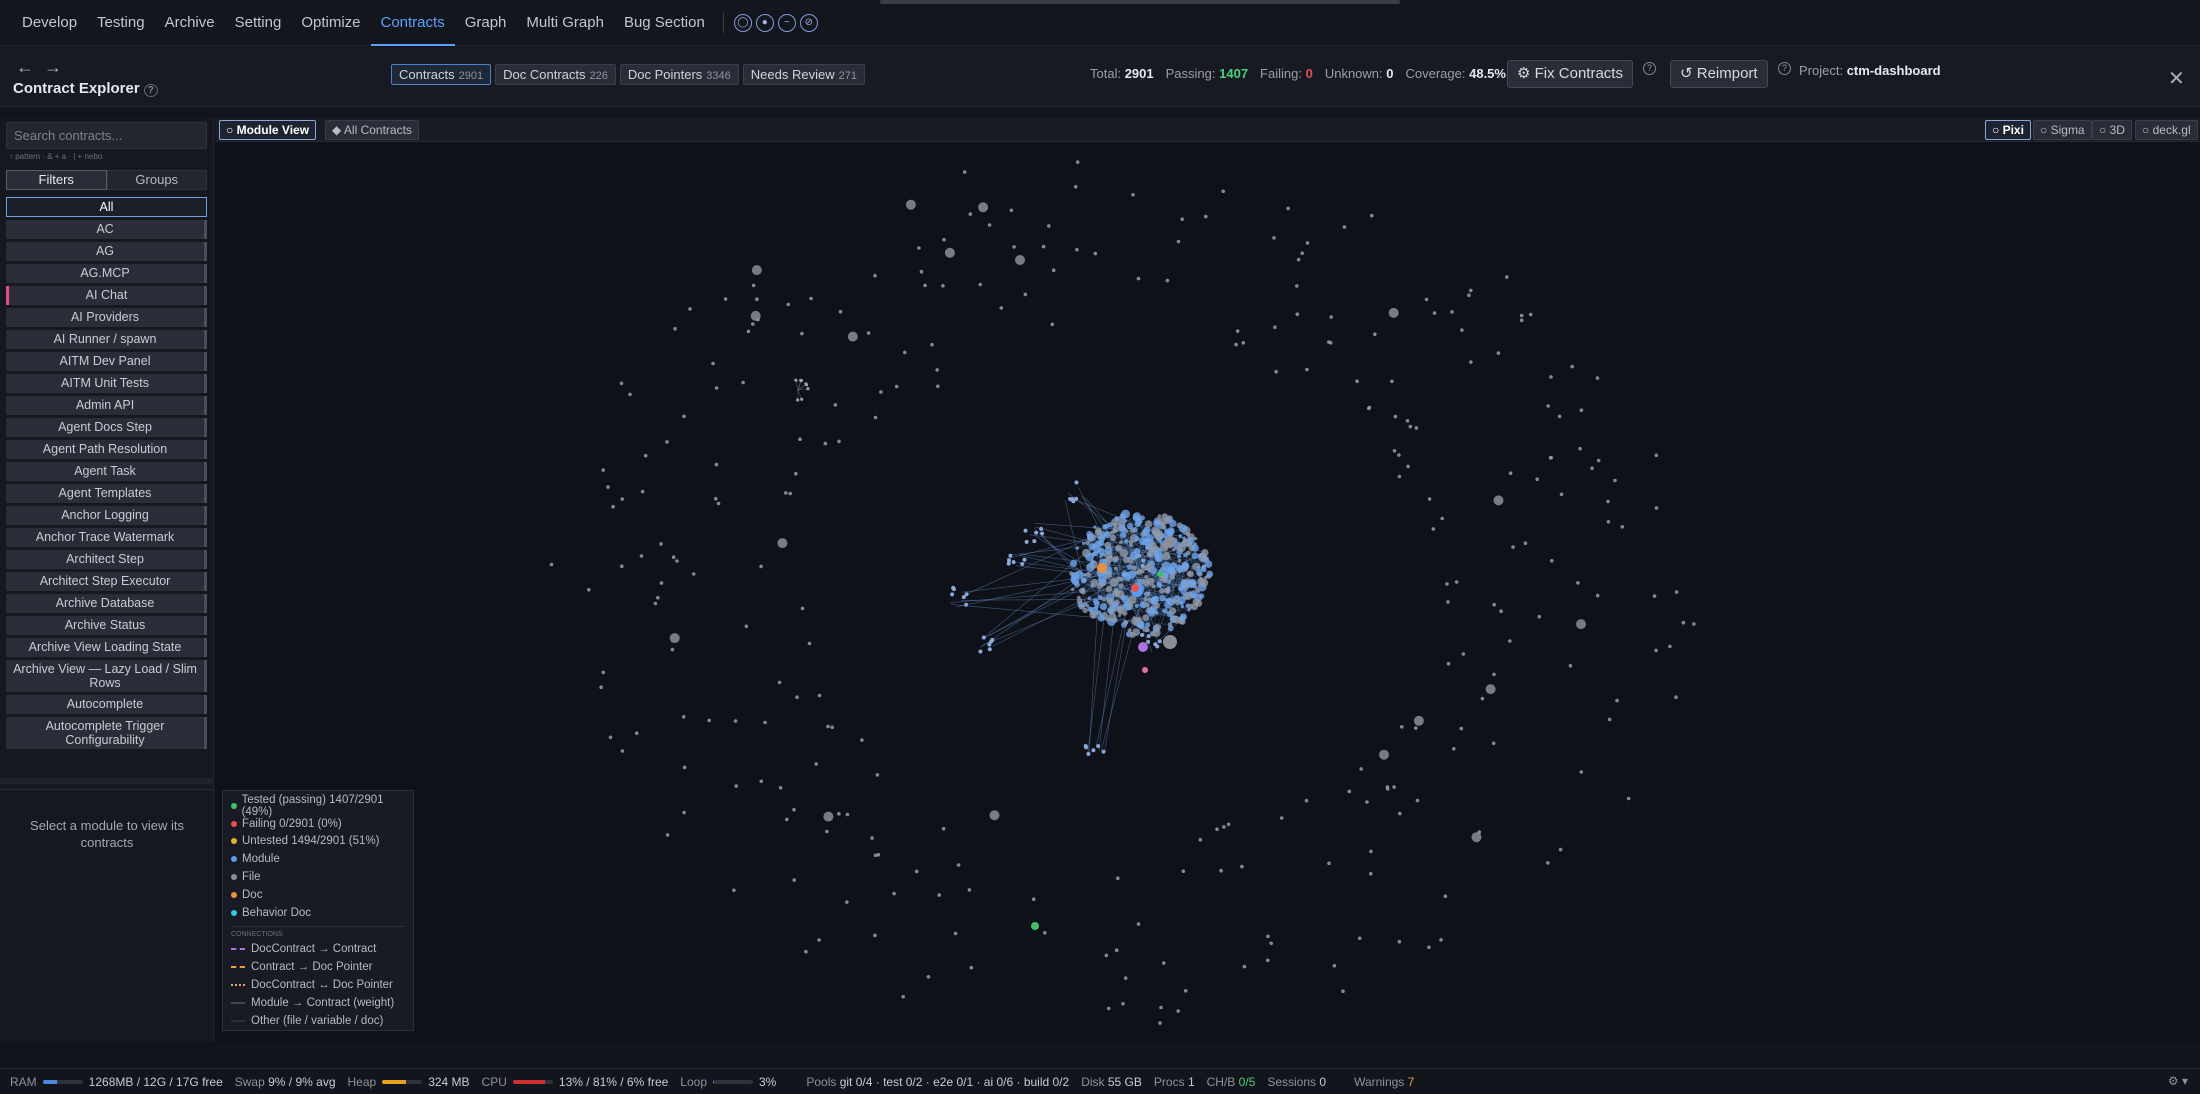 Image resolution: width=2200 pixels, height=1094 pixels. What do you see at coordinates (106, 581) in the screenshot?
I see `module-item: Architect Step Executor` at bounding box center [106, 581].